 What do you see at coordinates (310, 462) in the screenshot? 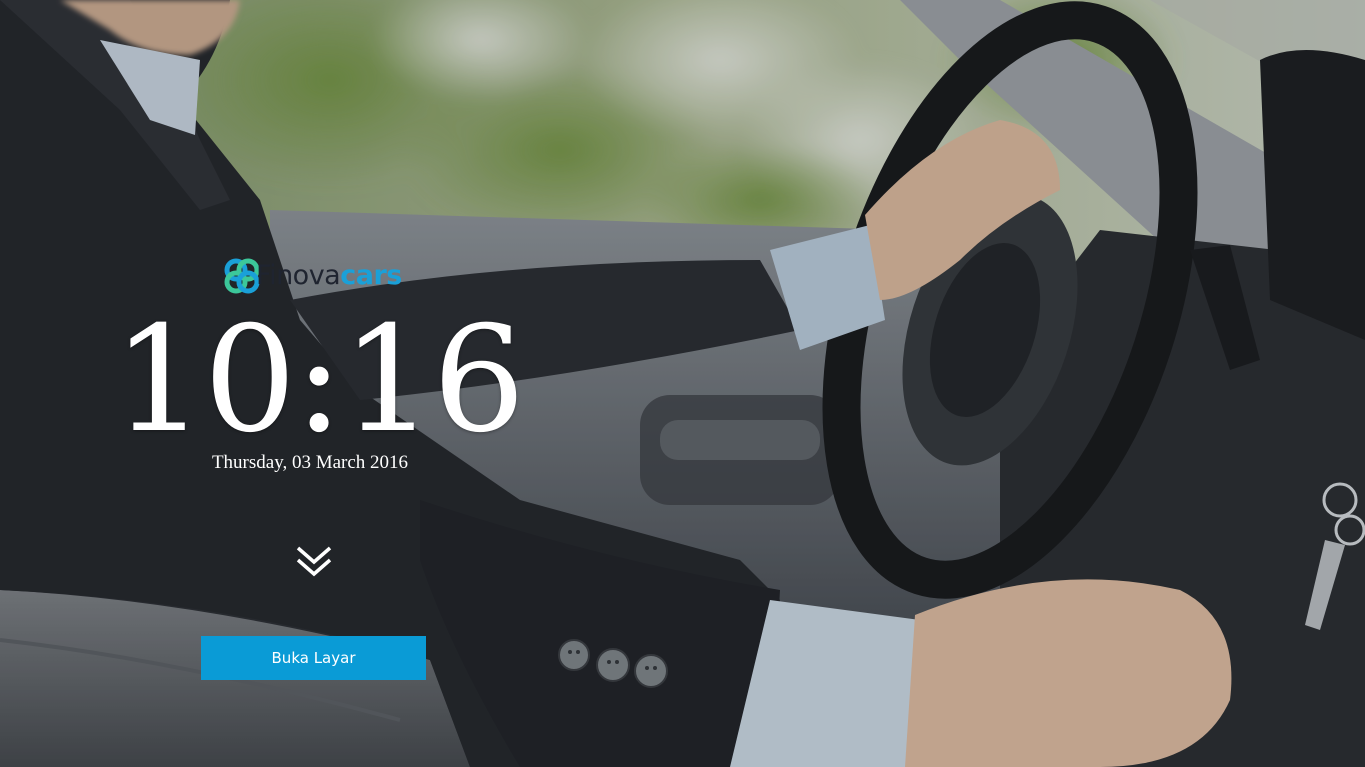
I see `clock-date: Thursday, 03 March 2016` at bounding box center [310, 462].